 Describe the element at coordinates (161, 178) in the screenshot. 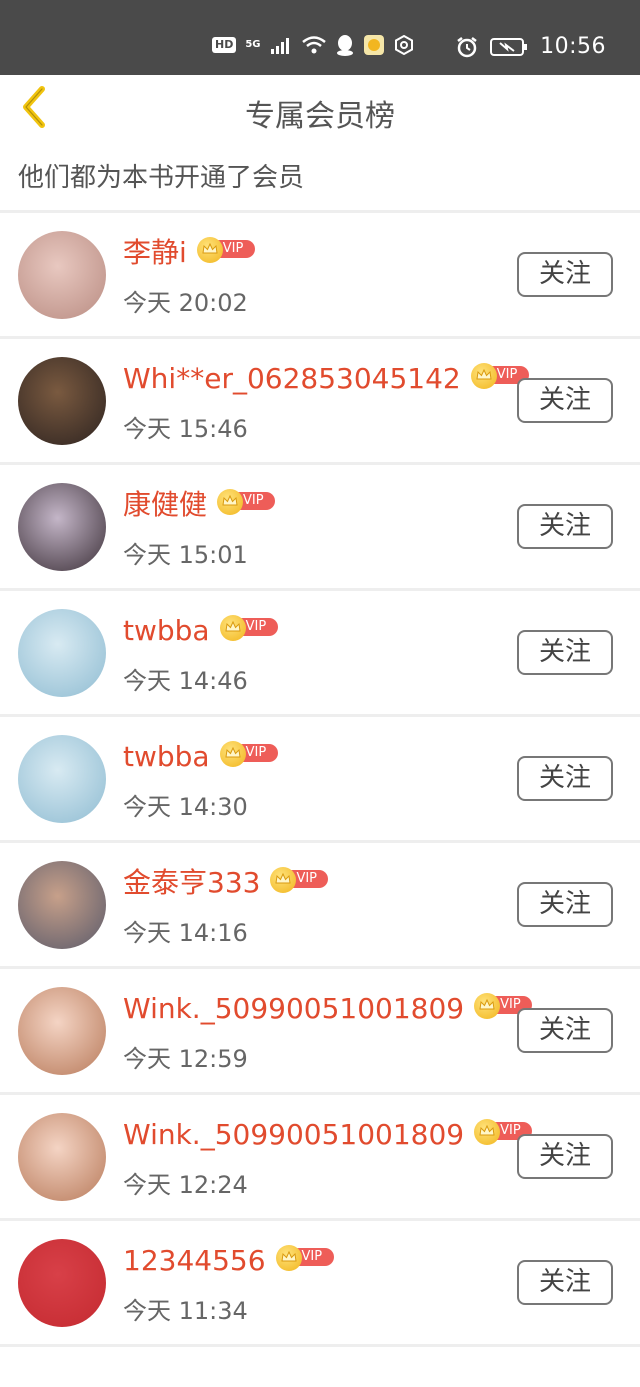

I see `page-subtitle: 他们都为本书开通了会员` at that location.